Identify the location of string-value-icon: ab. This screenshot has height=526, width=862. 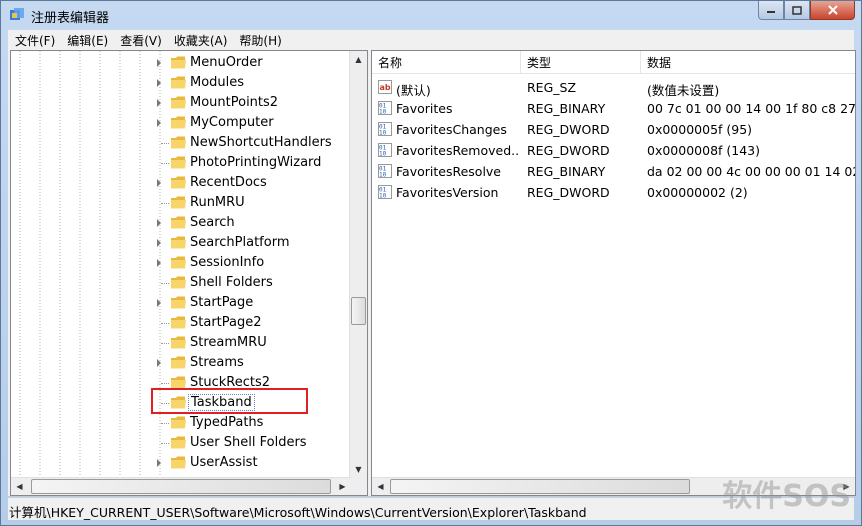
(385, 87).